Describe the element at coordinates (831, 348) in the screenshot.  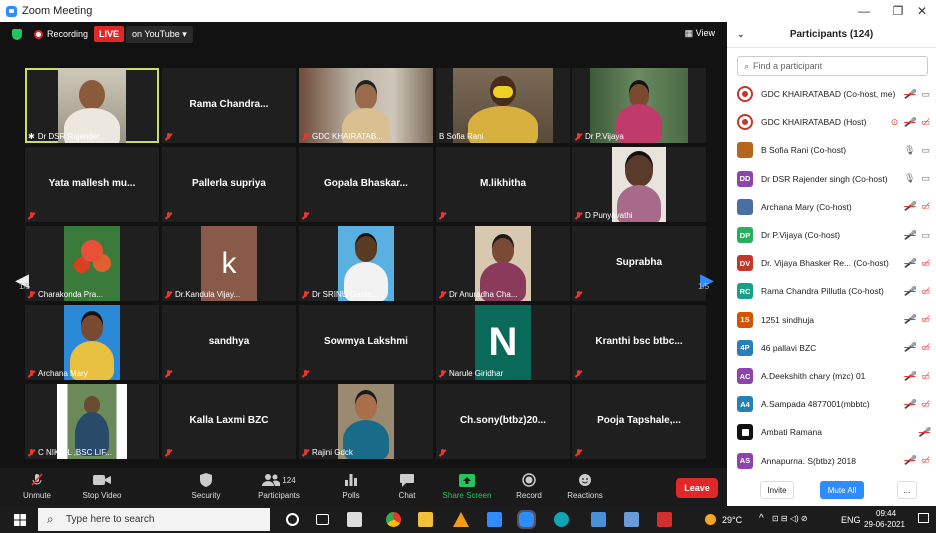
I see `participant-row: 4P 46 pallavi BZC 🎤 ▭̸` at that location.